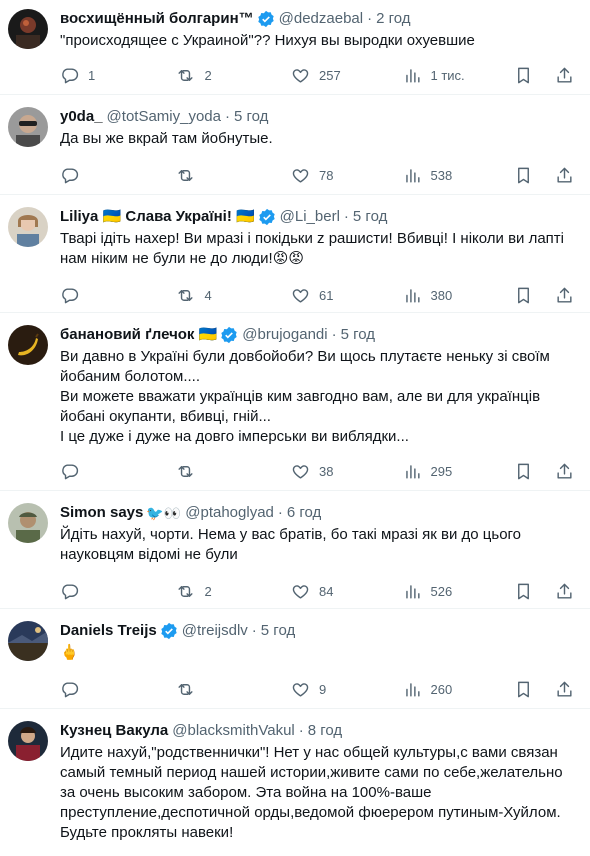 The image size is (590, 856). I want to click on repost-icon, so click(185, 471).